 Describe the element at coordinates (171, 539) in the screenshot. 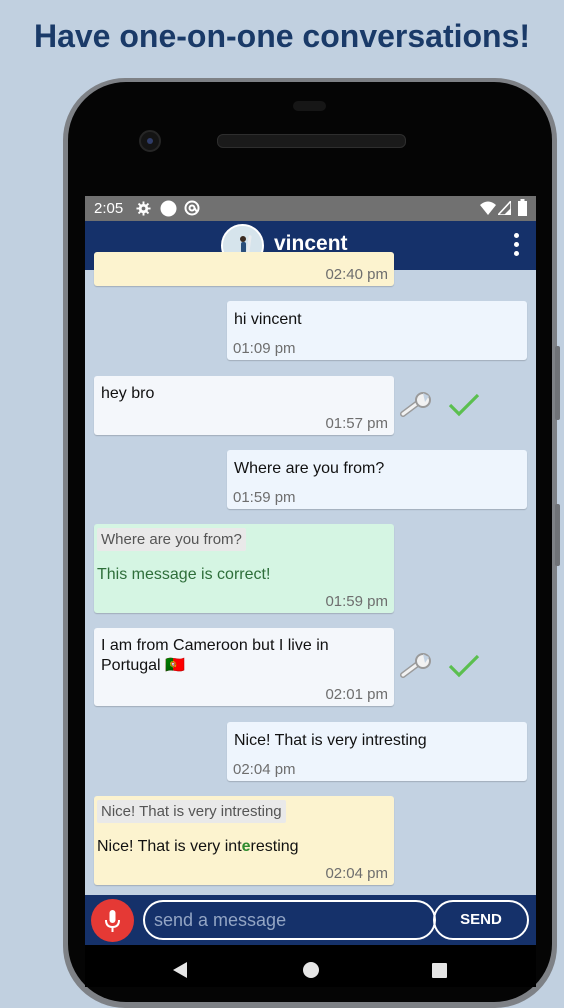

I see `quoted-message: Where are you from?` at that location.